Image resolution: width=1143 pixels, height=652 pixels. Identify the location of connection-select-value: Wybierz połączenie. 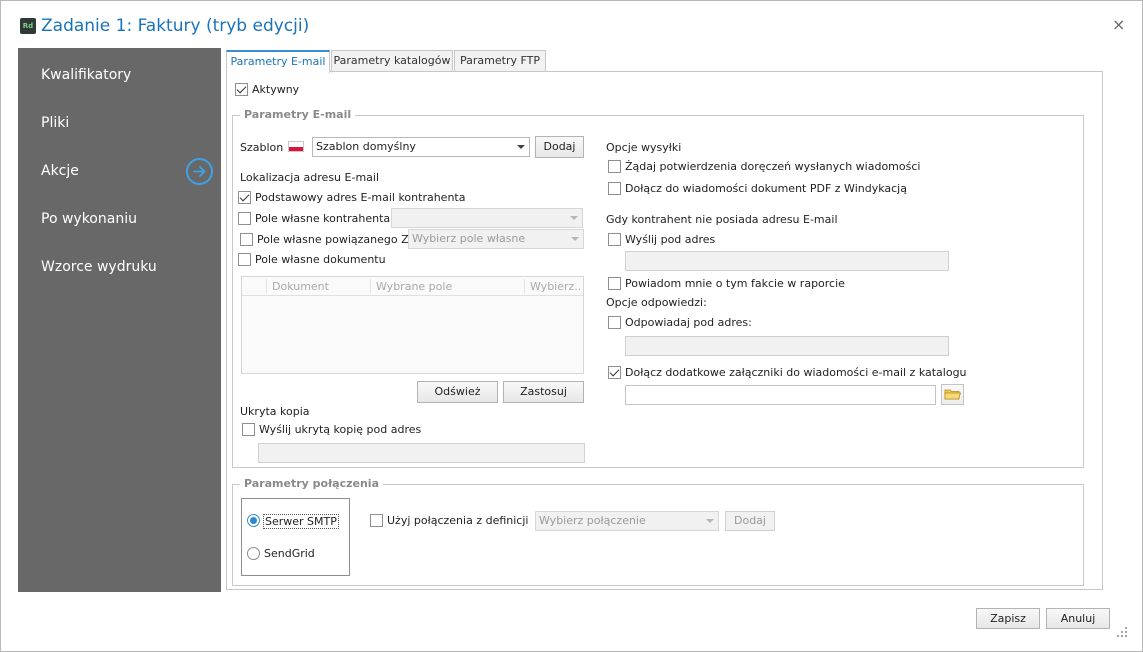
(592, 520).